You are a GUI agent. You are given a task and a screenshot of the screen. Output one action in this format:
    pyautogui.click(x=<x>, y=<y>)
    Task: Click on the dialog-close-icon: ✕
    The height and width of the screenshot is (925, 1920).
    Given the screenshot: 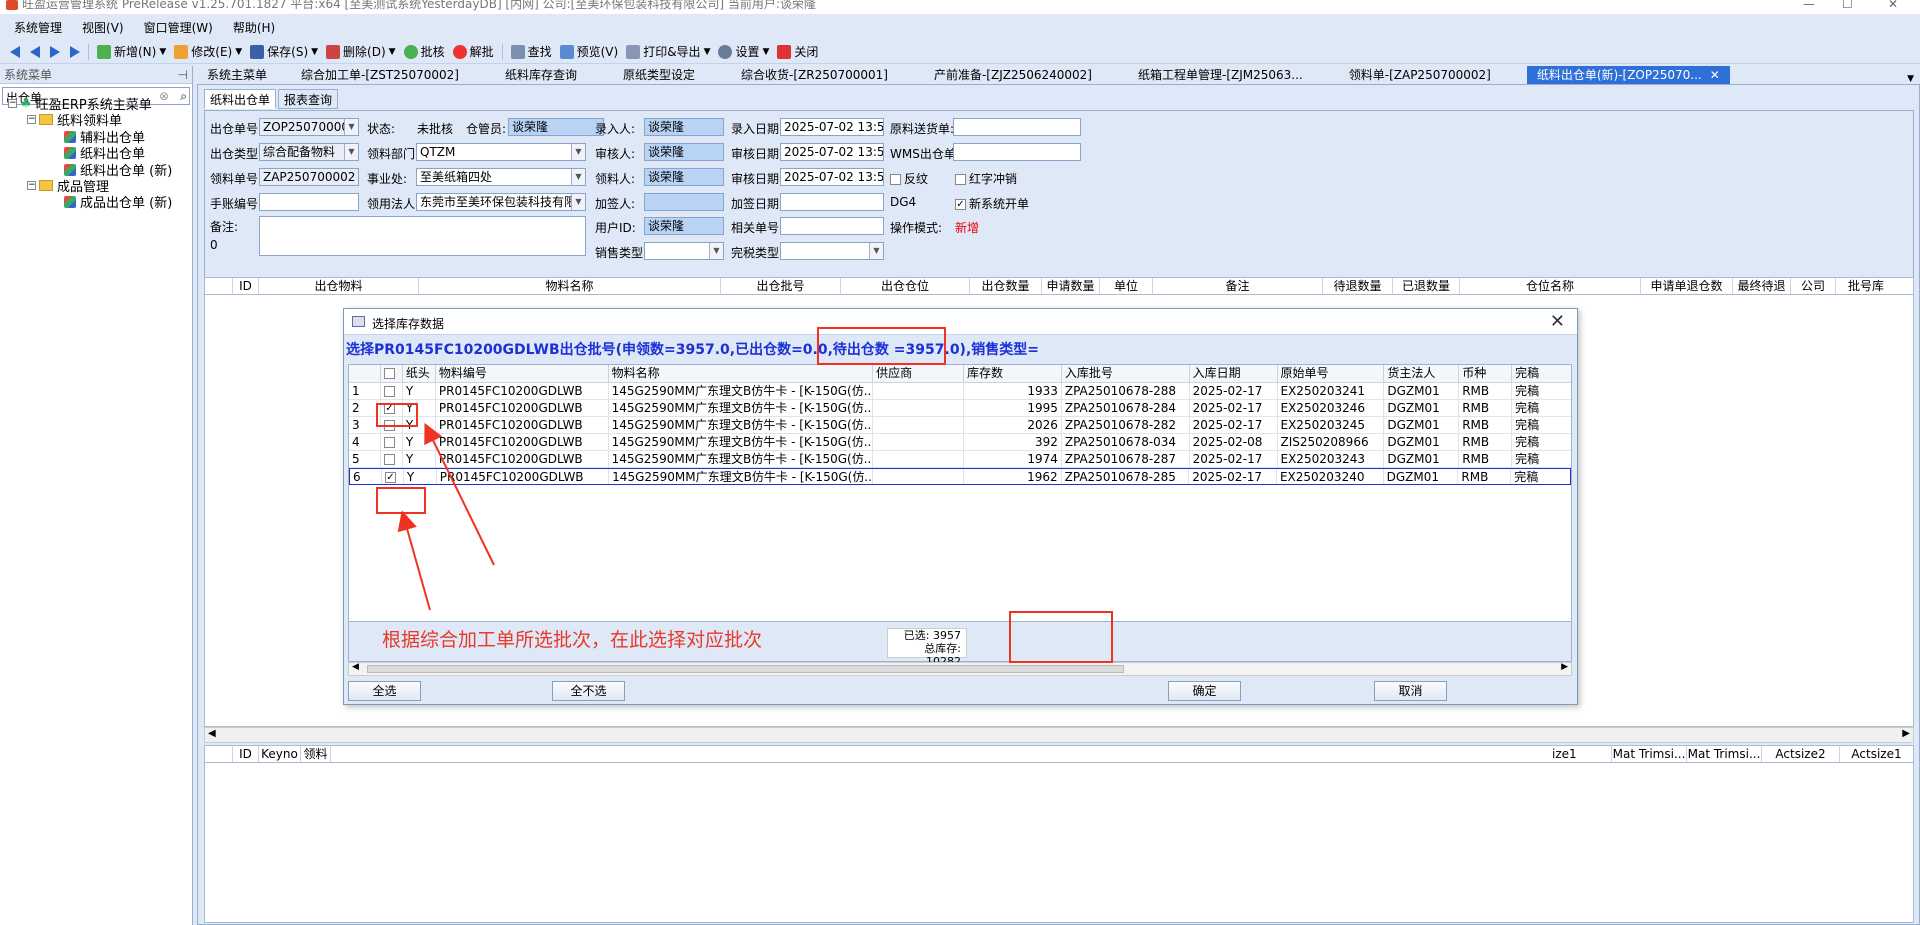 What is the action you would take?
    pyautogui.click(x=1557, y=321)
    